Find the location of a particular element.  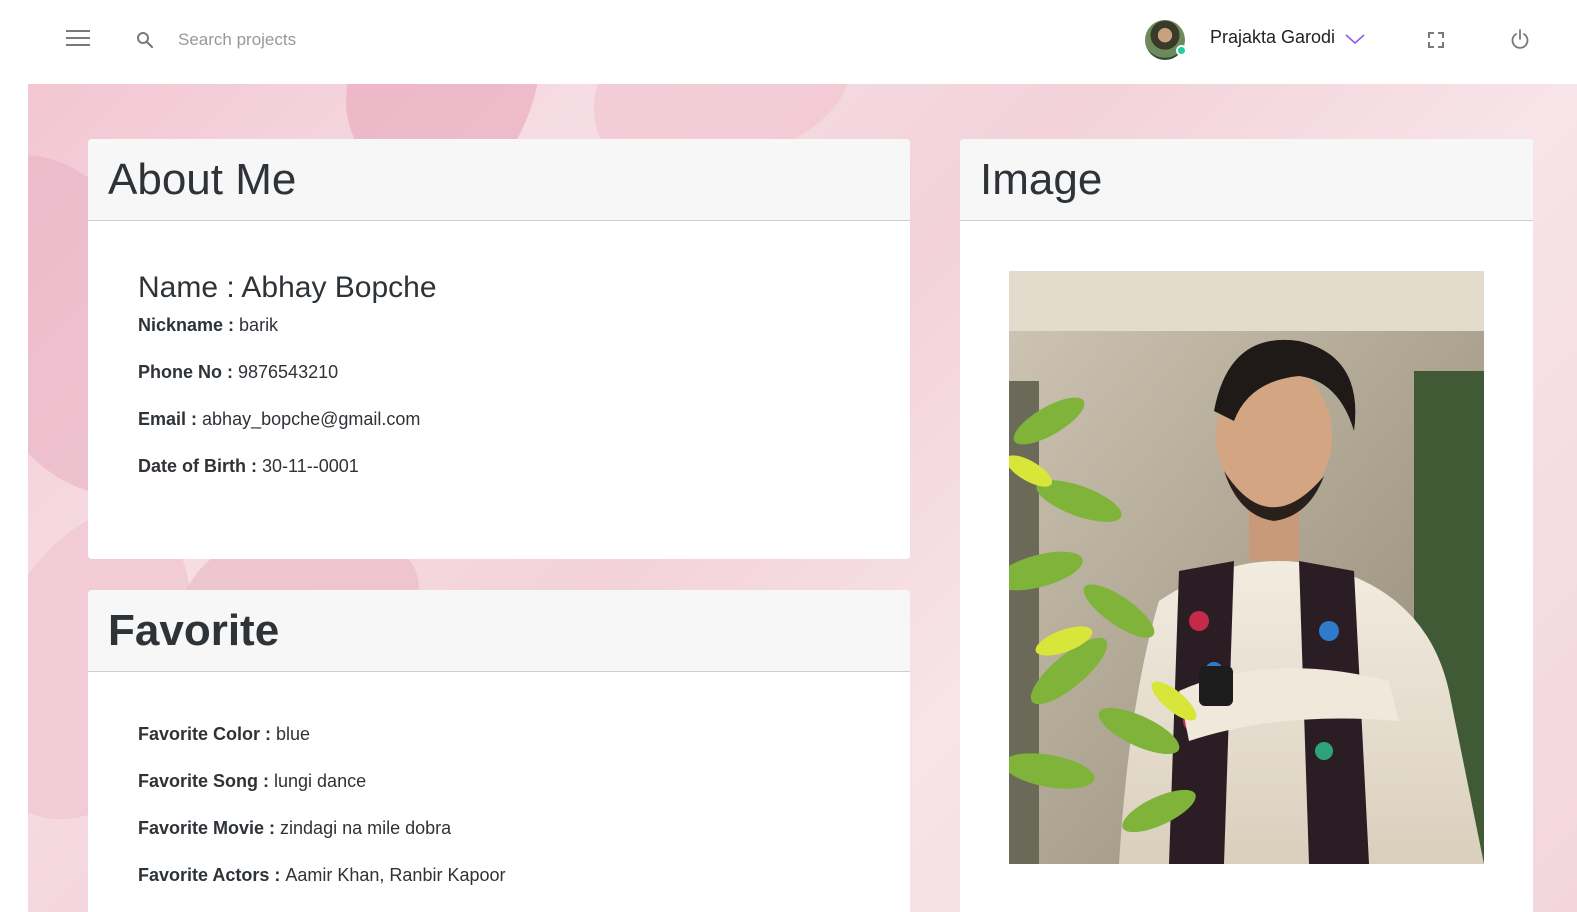

fullscreen-icon is located at coordinates (1436, 40).